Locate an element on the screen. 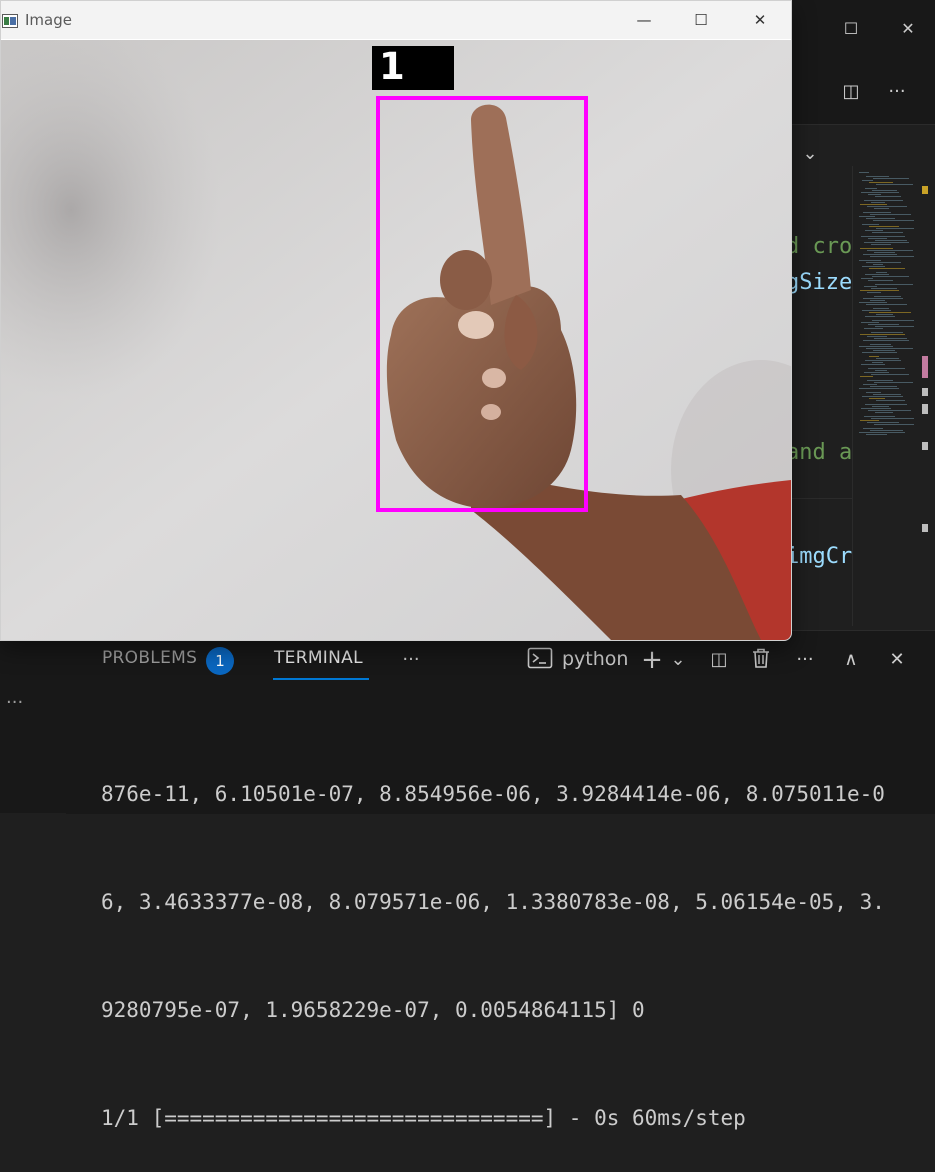 This screenshot has height=1172, width=935. vscode-maximize-button: ☐ is located at coordinates (851, 29).